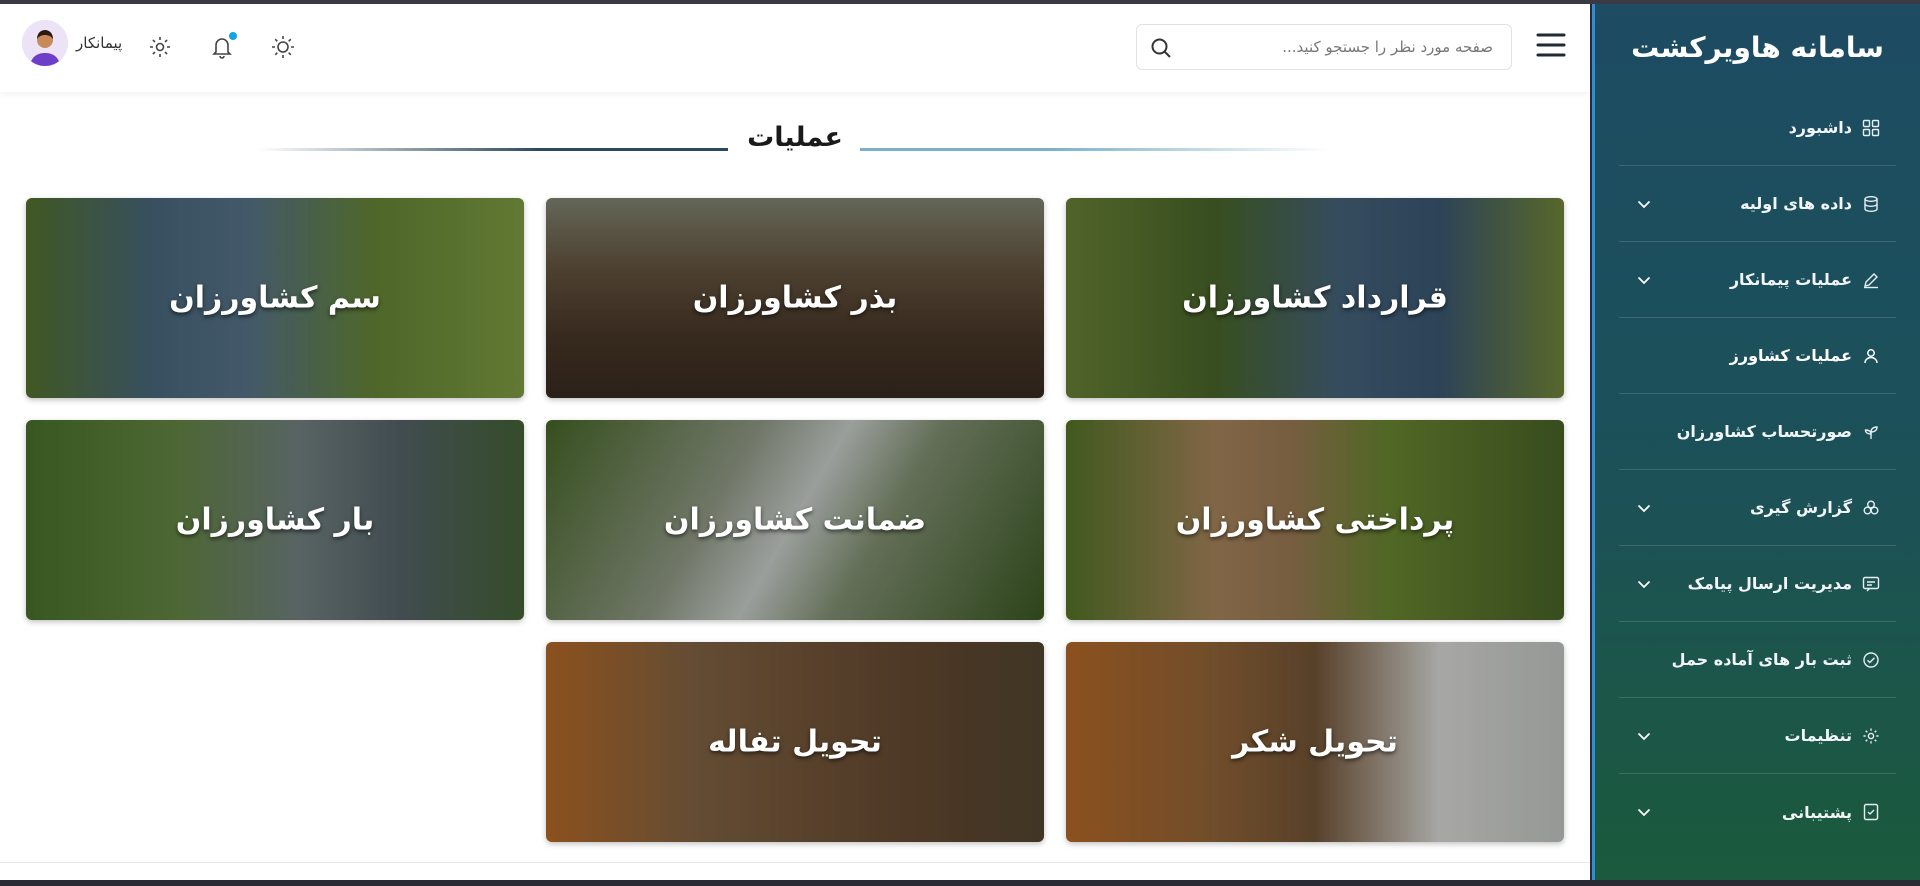  Describe the element at coordinates (1871, 128) in the screenshot. I see `dashboard-icon` at that location.